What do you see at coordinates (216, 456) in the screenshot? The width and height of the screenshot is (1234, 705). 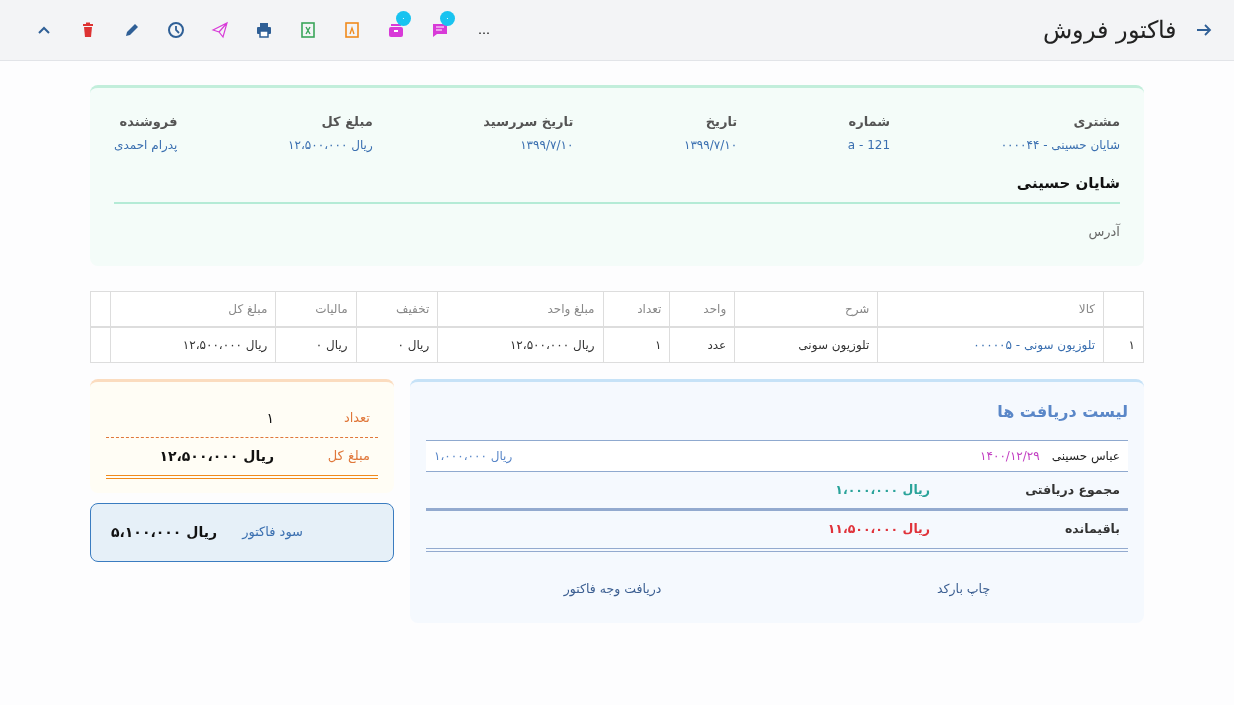 I see `totals-value: ریال ۱۲،۵۰۰،۰۰۰` at bounding box center [216, 456].